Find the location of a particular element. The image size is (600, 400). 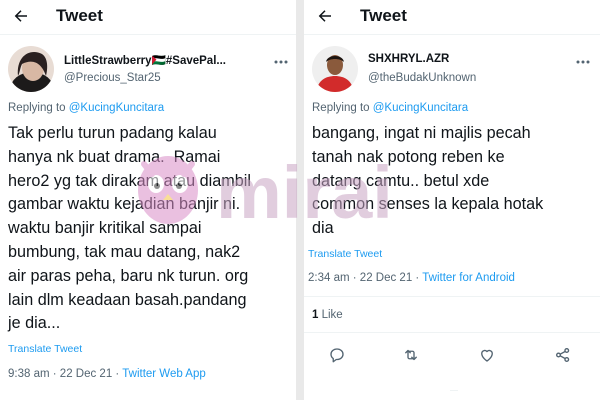

tweet-line: hero2 yg tak dirakam atau diambil is located at coordinates (129, 180).